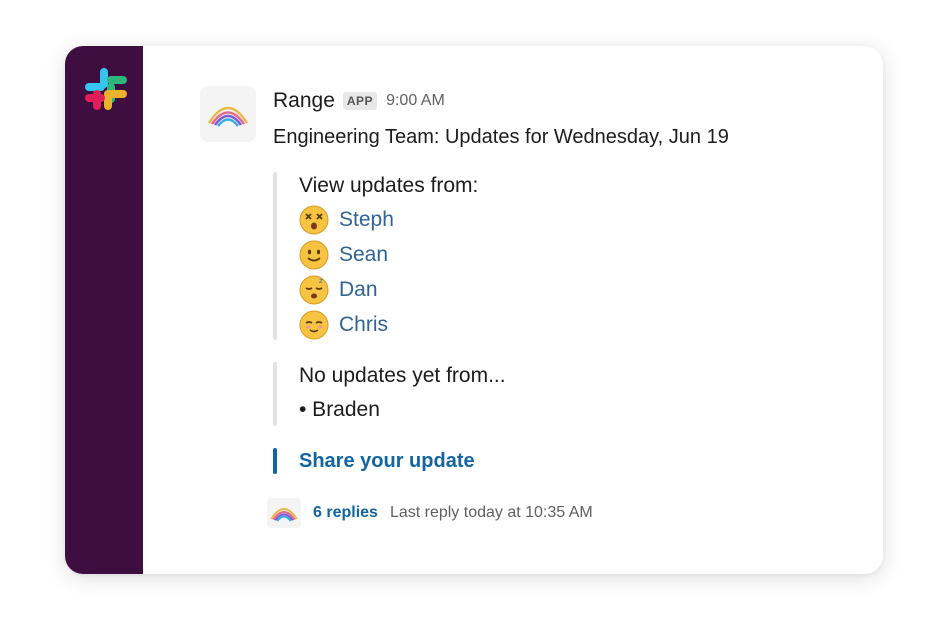  Describe the element at coordinates (363, 325) in the screenshot. I see `person-link-chris: Chris` at that location.